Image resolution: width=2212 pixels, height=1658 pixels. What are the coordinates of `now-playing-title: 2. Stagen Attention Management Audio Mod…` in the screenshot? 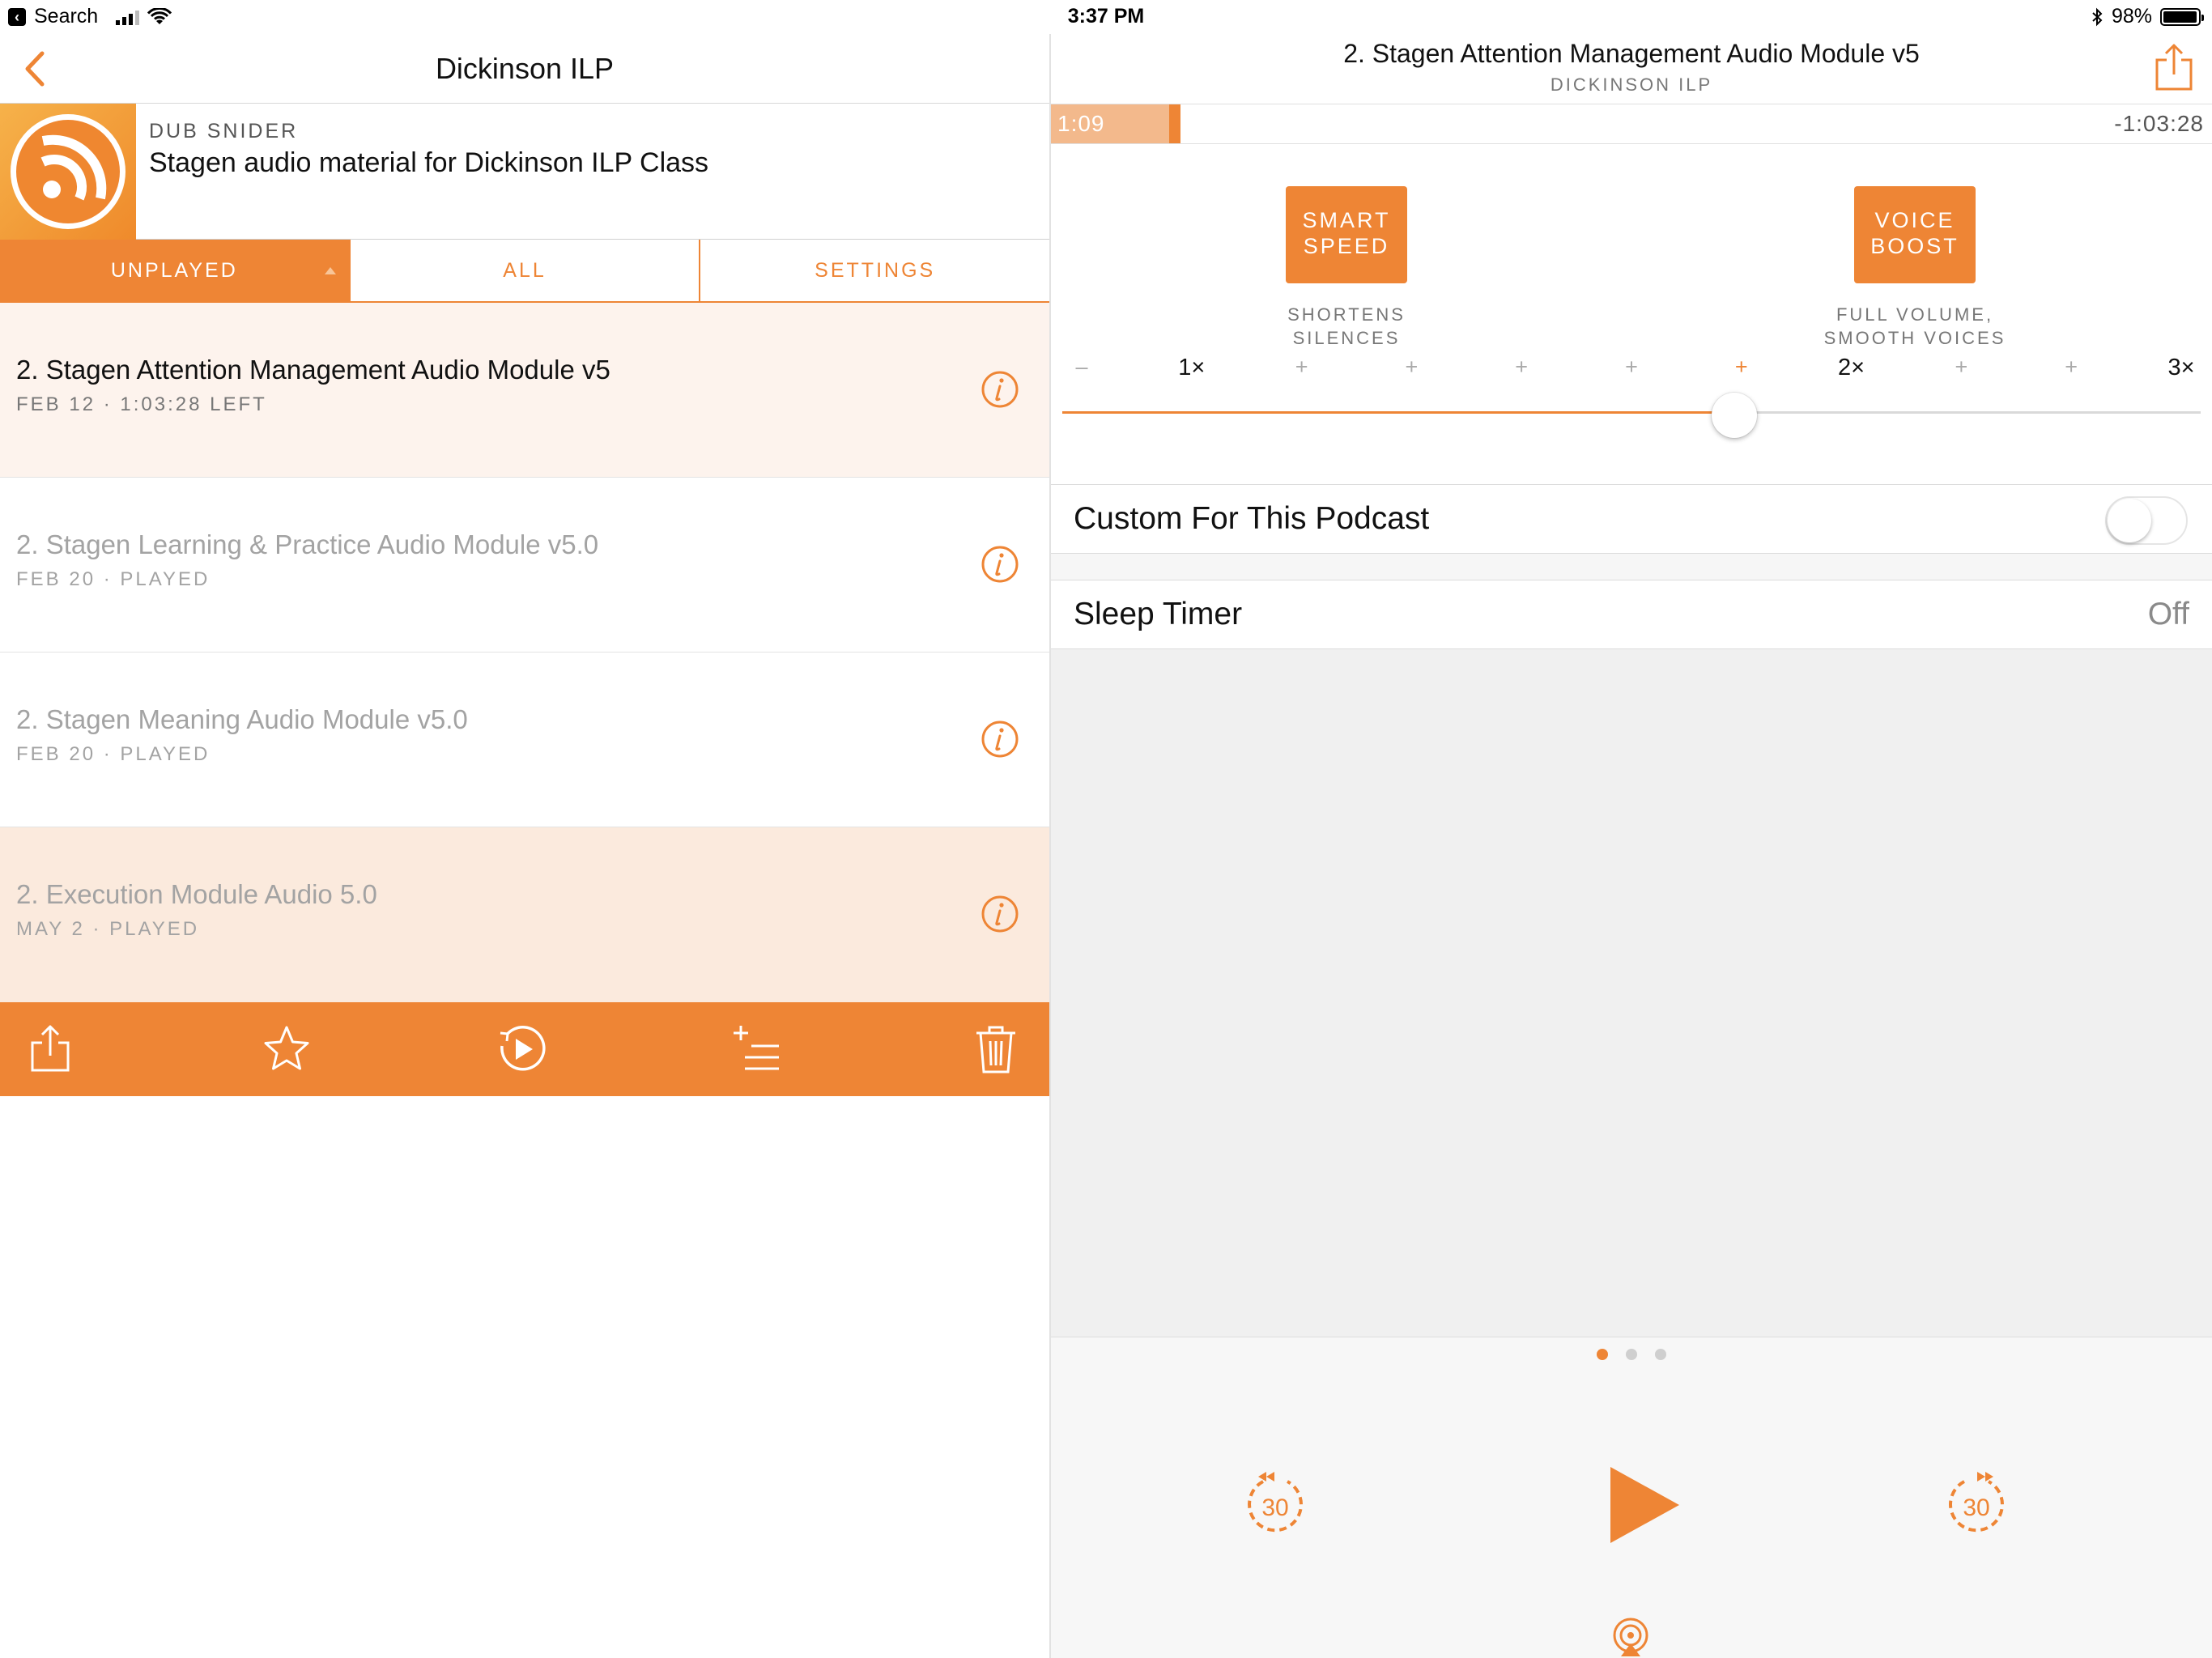 It's located at (1632, 53).